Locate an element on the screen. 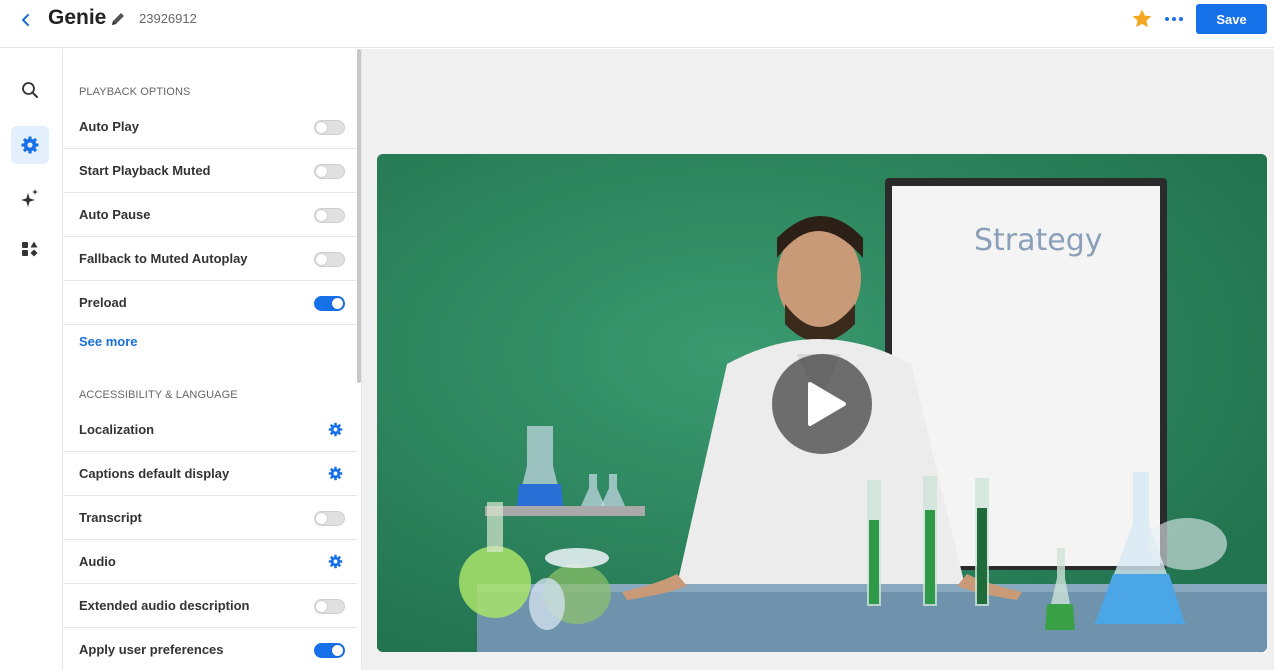 The width and height of the screenshot is (1274, 670). row-captions-default-display: Captions default display is located at coordinates (210, 474).